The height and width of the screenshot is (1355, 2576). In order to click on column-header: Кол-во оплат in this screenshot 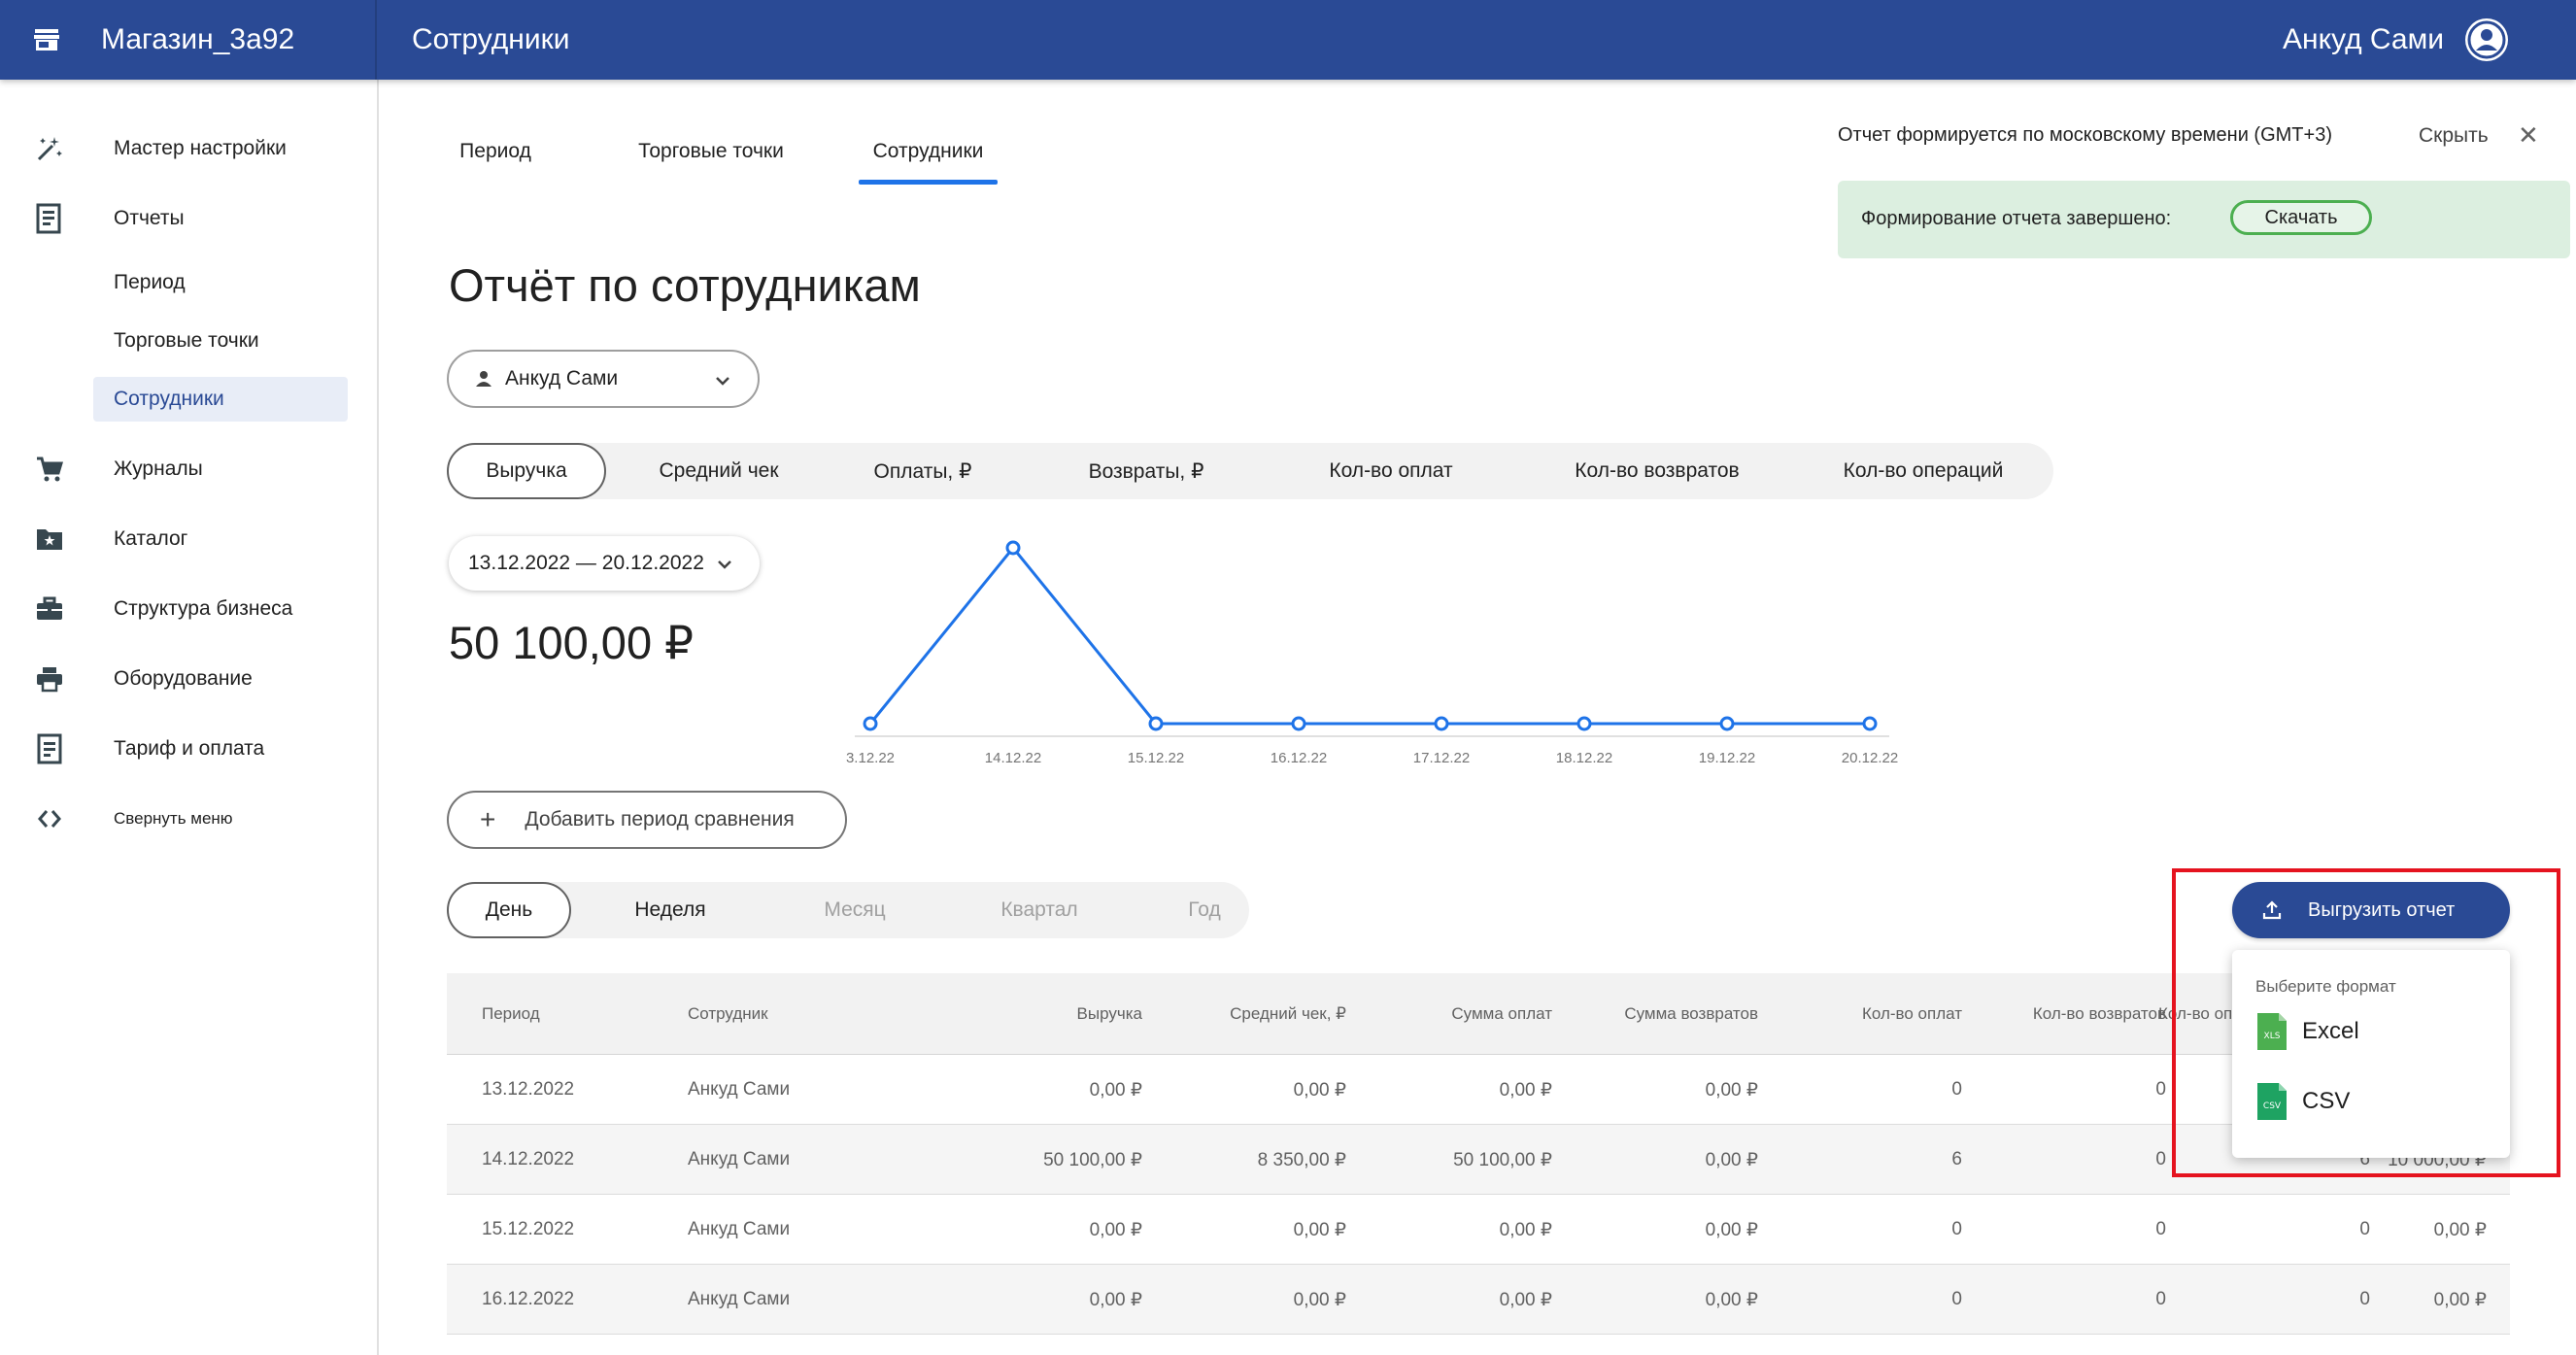, I will do `click(1865, 1014)`.